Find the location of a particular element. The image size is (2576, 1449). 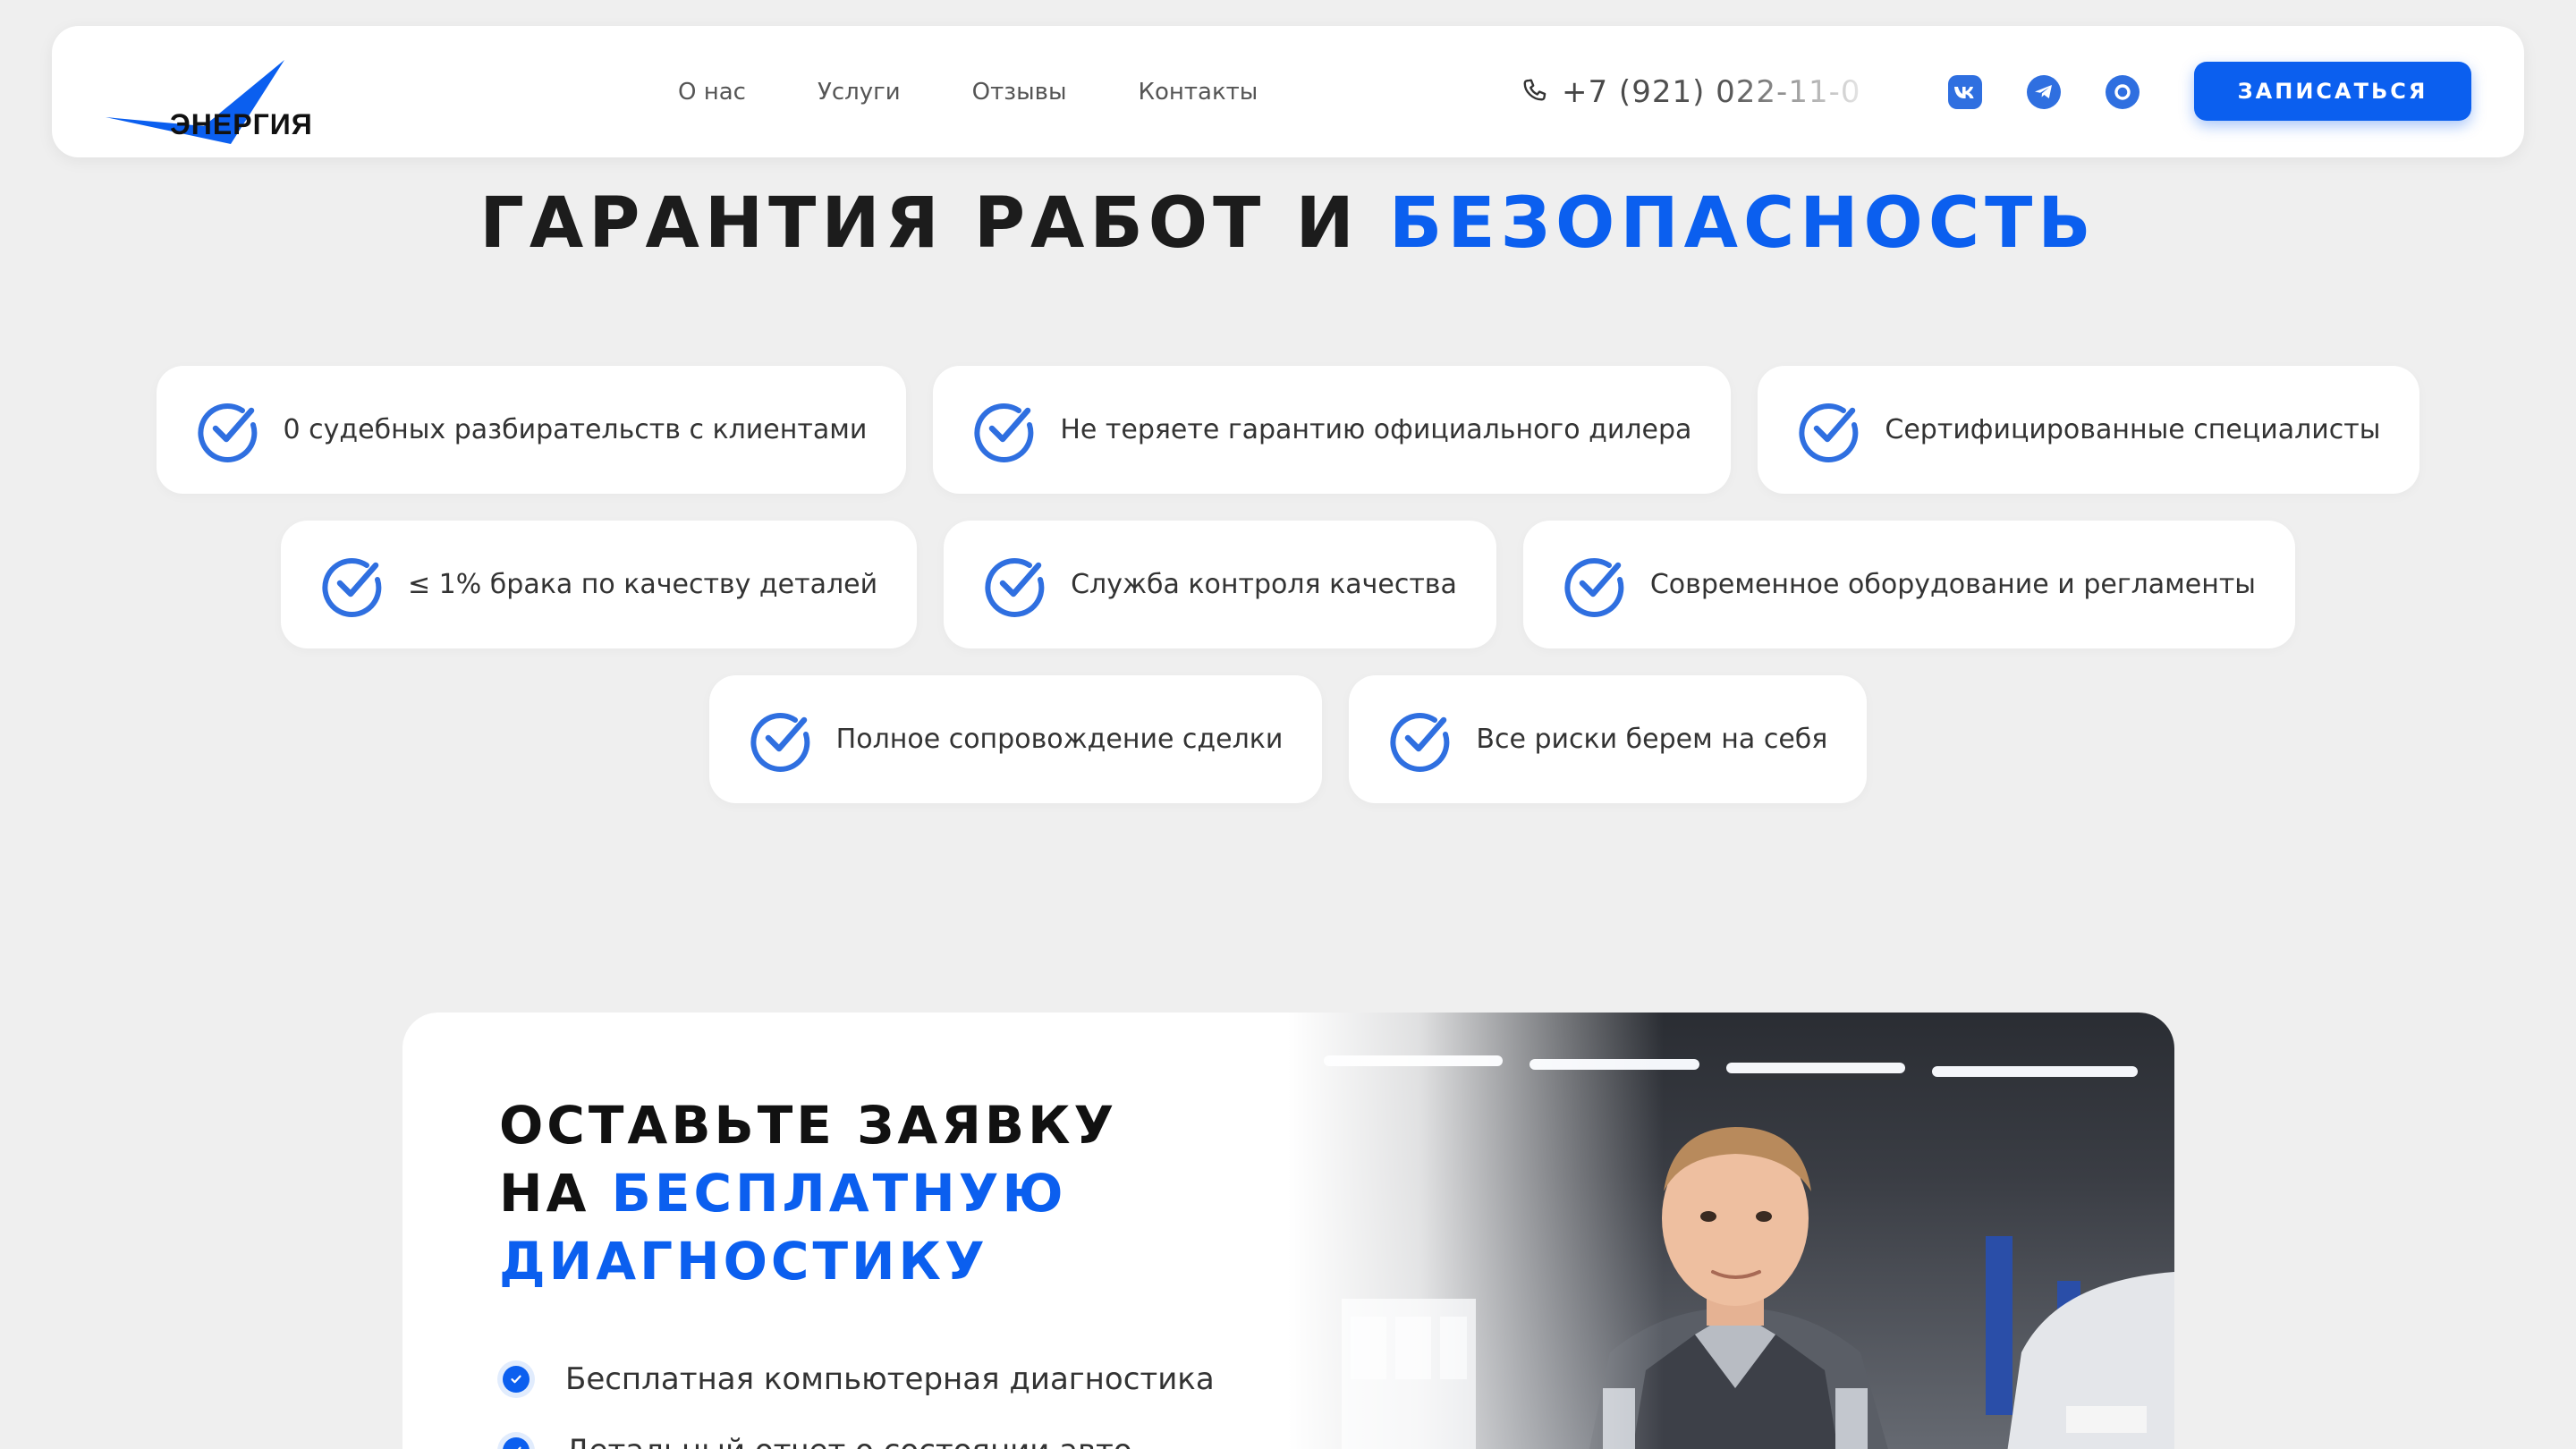

guarantee-title-main: ГАРАНТИЯ РАБОТ И is located at coordinates (934, 223).